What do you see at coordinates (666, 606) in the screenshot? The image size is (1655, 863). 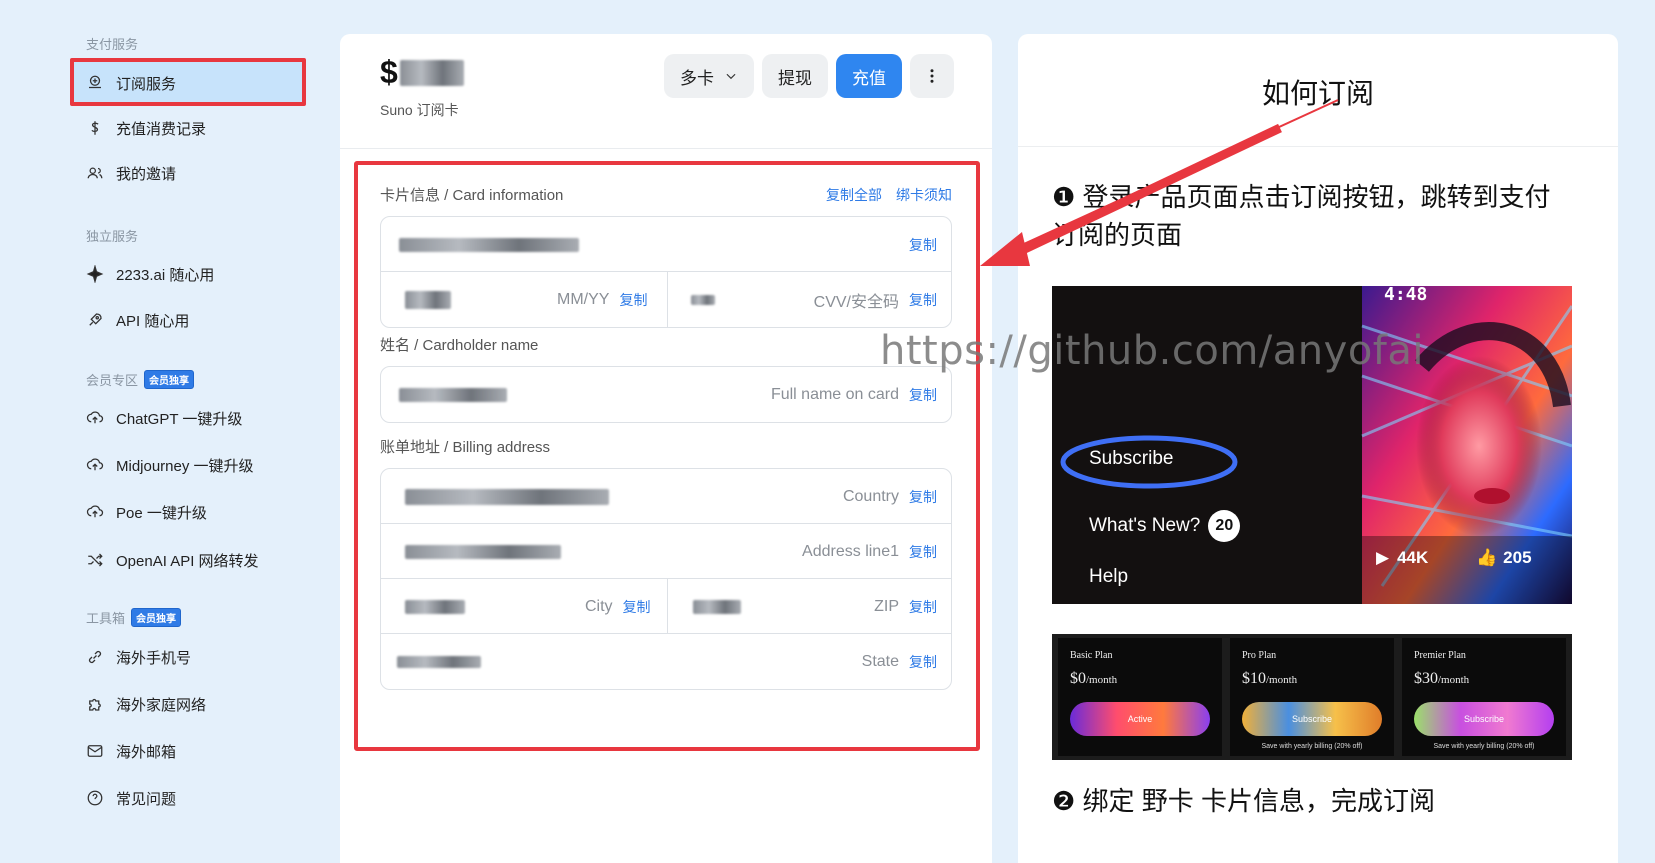 I see `city-zip-row: City 复制 ZIP 复制` at bounding box center [666, 606].